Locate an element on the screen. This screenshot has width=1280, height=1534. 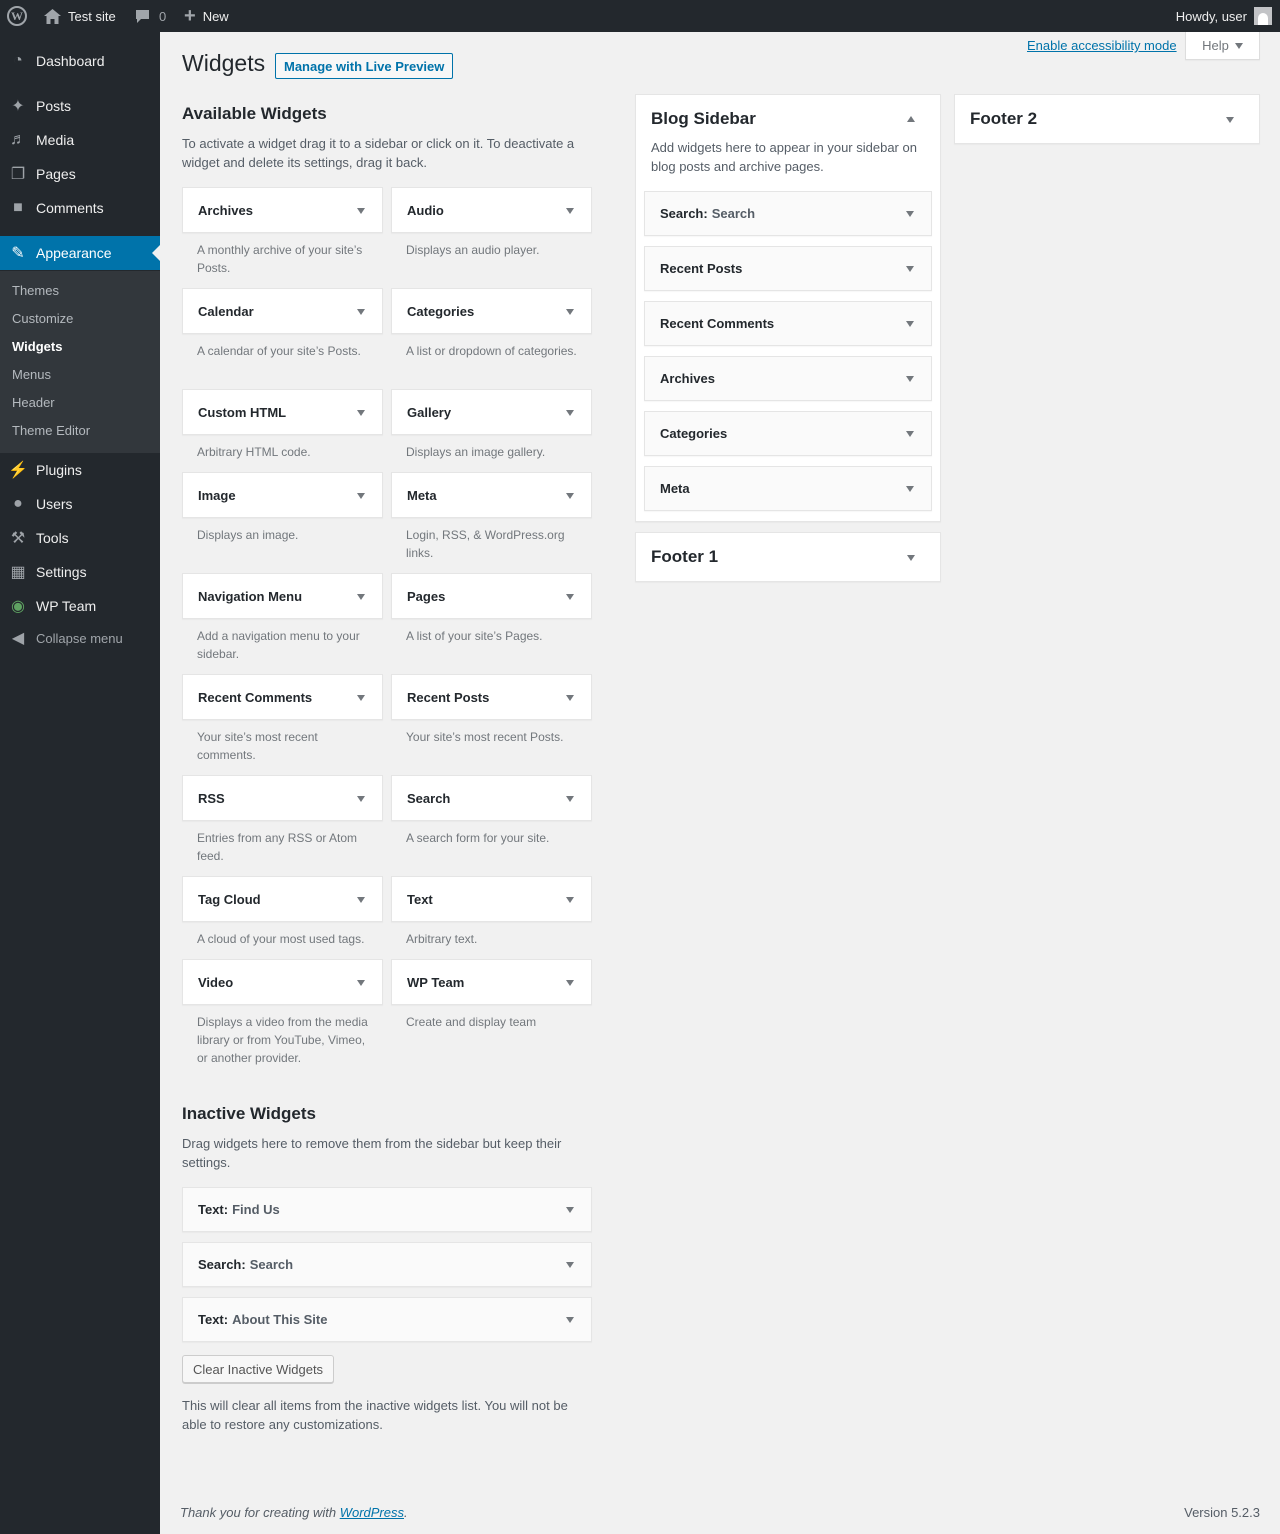
available-widget: Image is located at coordinates (282, 495).